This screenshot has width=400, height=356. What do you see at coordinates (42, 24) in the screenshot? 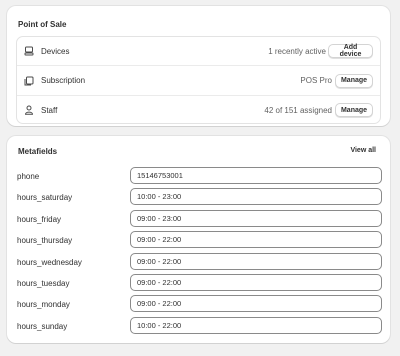
I see `point-of-sale-title: Point of Sale` at bounding box center [42, 24].